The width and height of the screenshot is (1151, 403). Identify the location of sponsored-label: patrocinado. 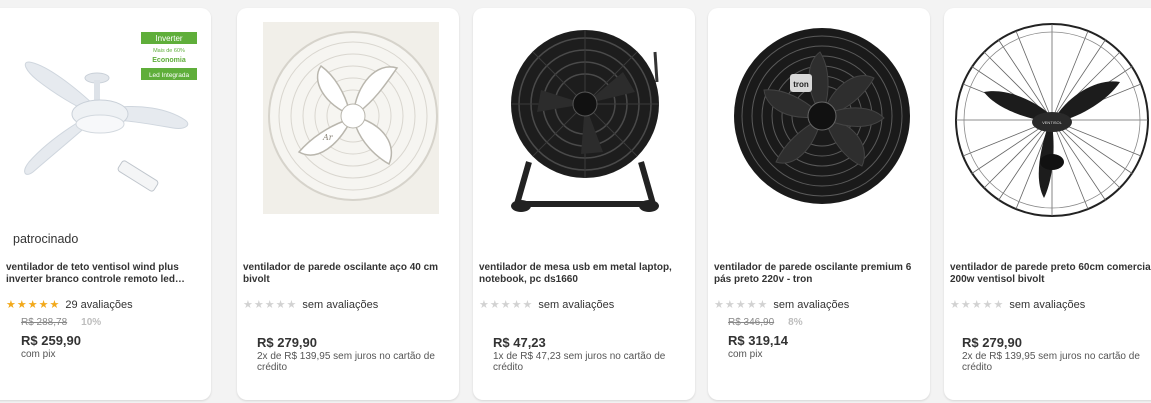
(46, 239).